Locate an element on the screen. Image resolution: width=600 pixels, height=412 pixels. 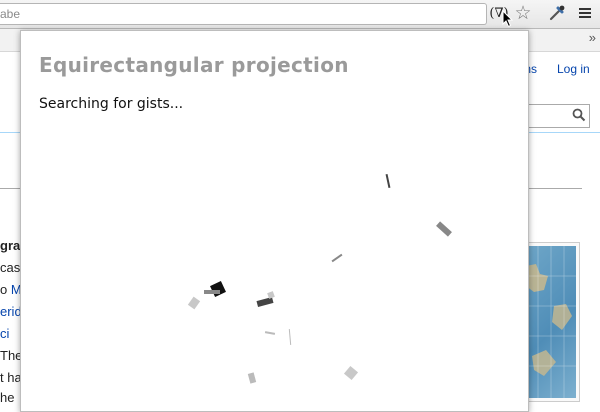
article-fragment: he is located at coordinates (7, 397).